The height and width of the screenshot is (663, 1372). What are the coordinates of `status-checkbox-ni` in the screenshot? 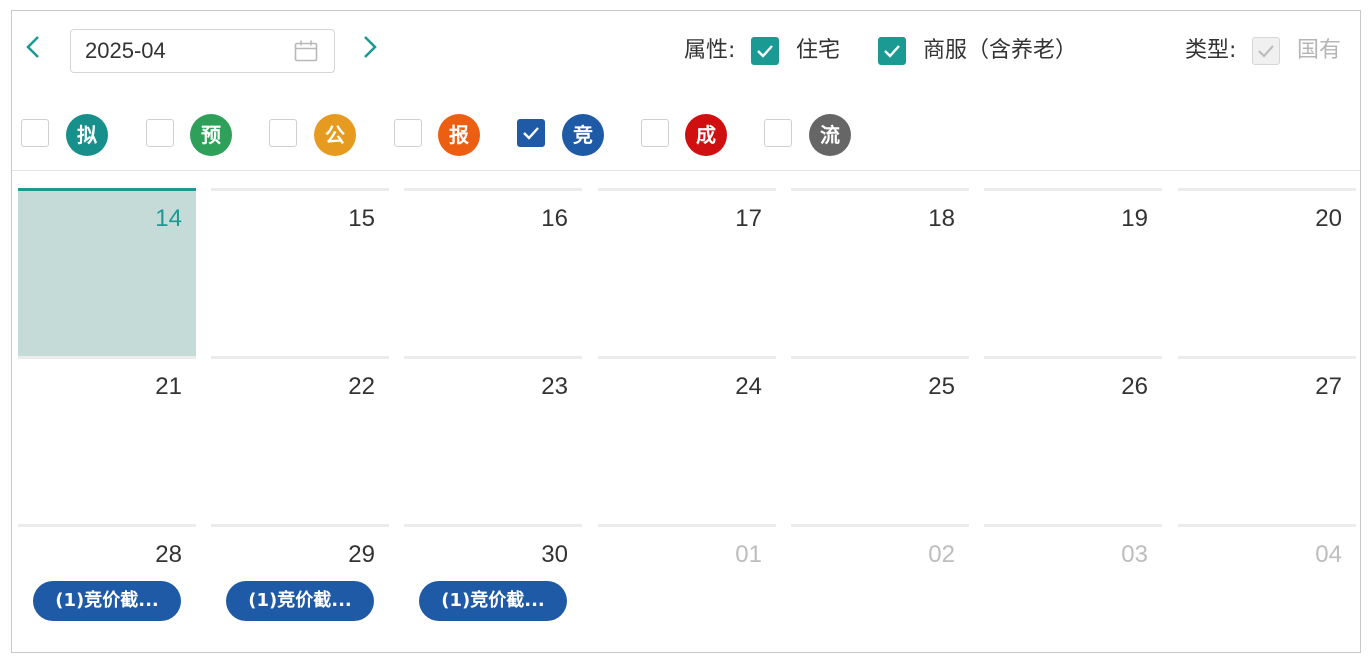 It's located at (35, 133).